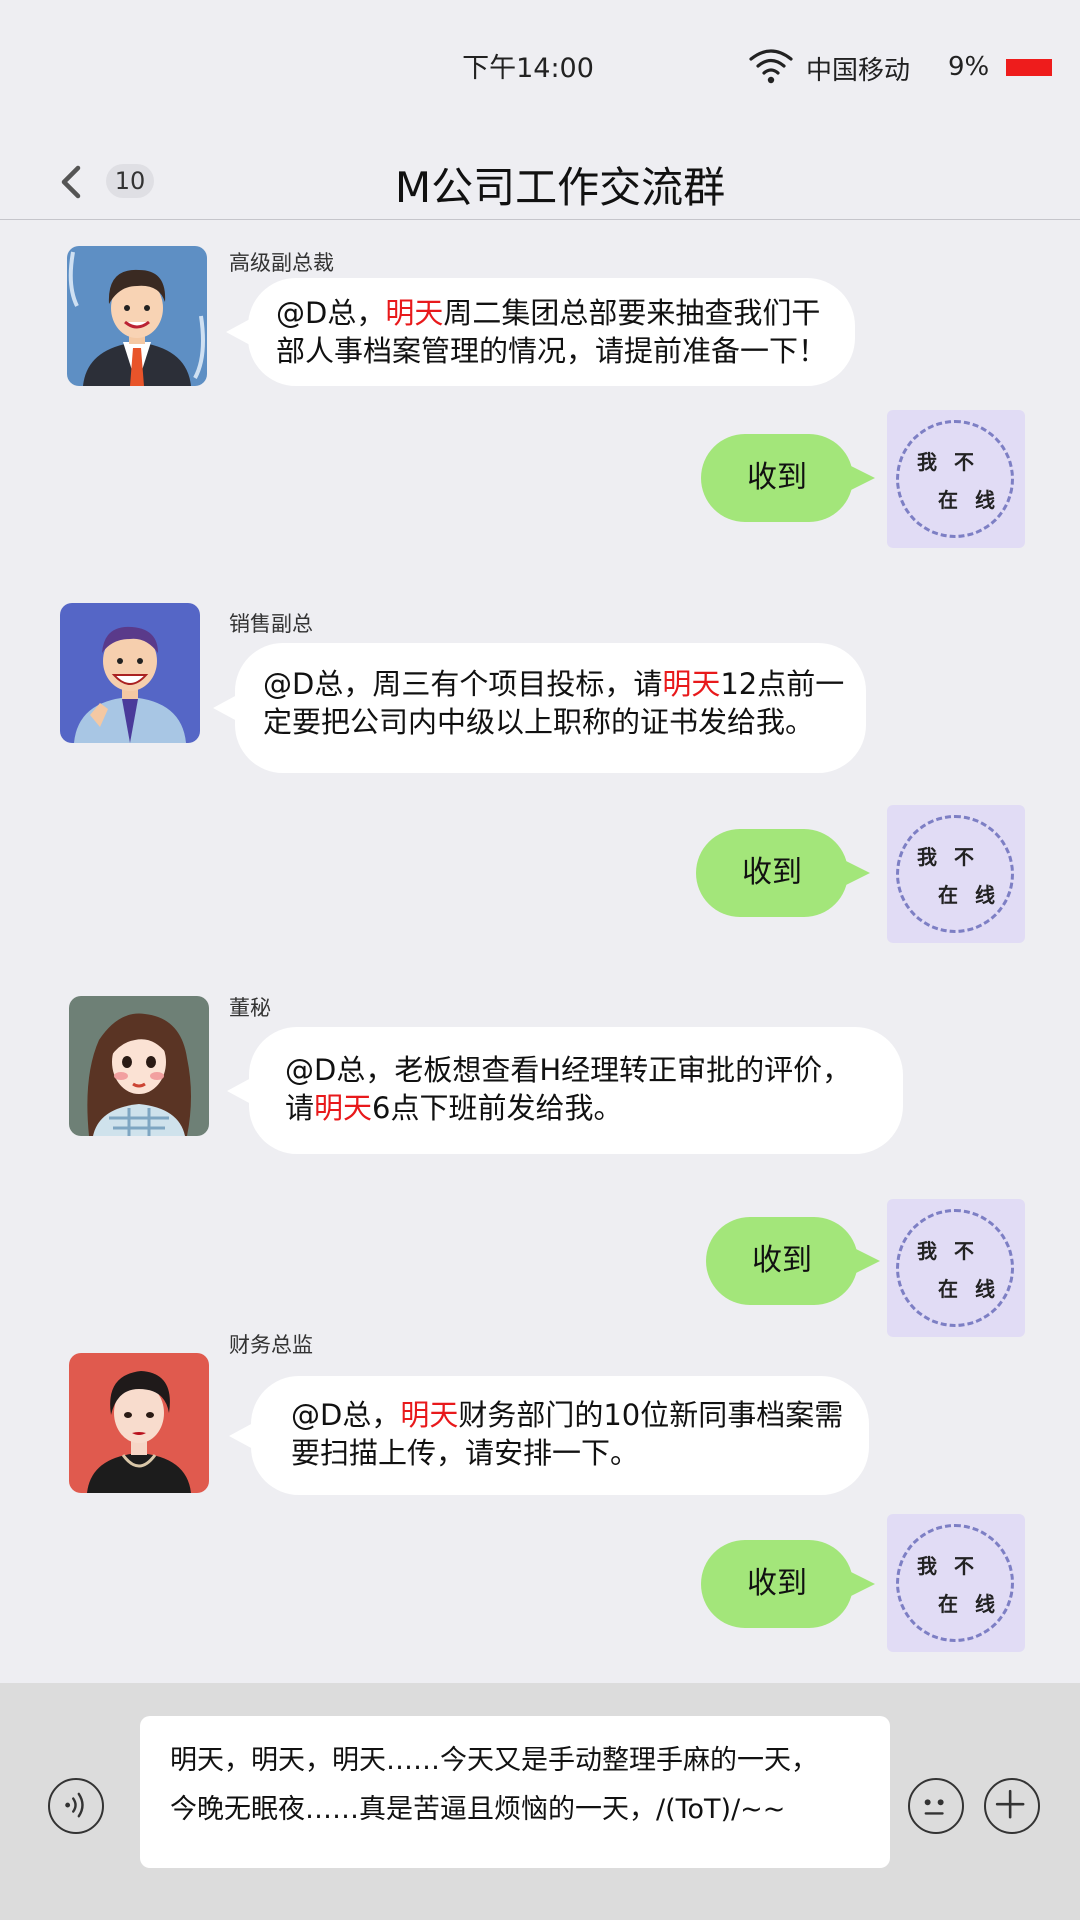  I want to click on message-text: @D总，周三有个项目投标，请, so click(463, 684).